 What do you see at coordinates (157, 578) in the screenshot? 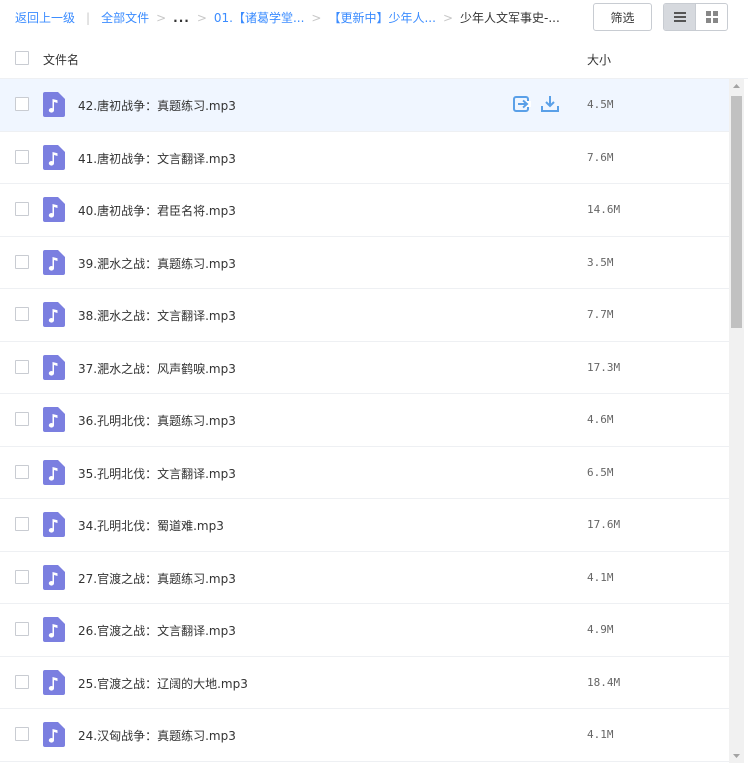
I see `file-name: 27.官渡之战：真题练习.mp3` at bounding box center [157, 578].